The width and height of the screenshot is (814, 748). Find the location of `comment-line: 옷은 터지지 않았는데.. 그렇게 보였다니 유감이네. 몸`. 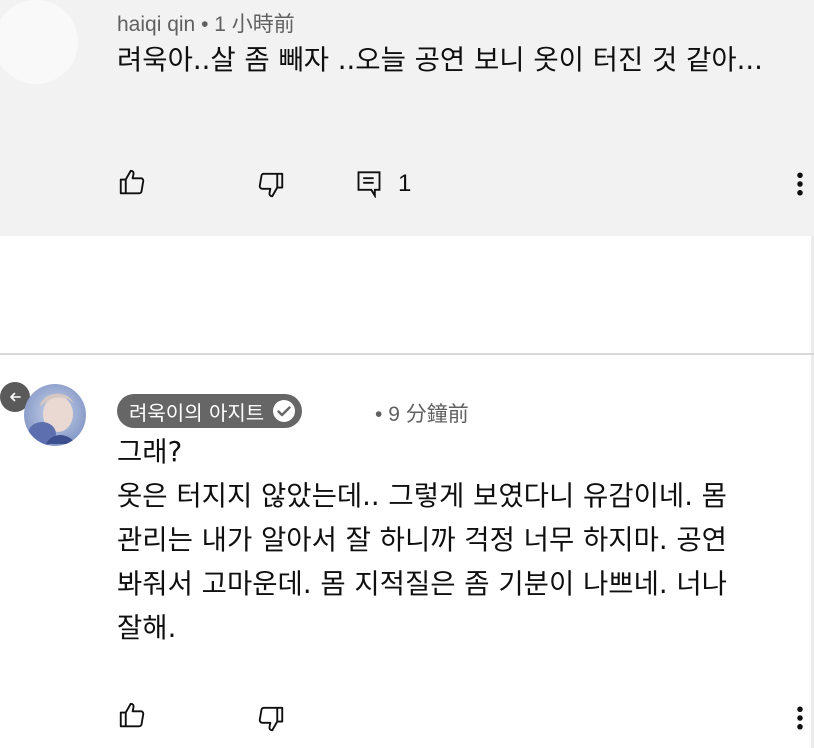

comment-line: 옷은 터지지 않았는데.. 그렇게 보였다니 유감이네. 몸 is located at coordinates (422, 496).